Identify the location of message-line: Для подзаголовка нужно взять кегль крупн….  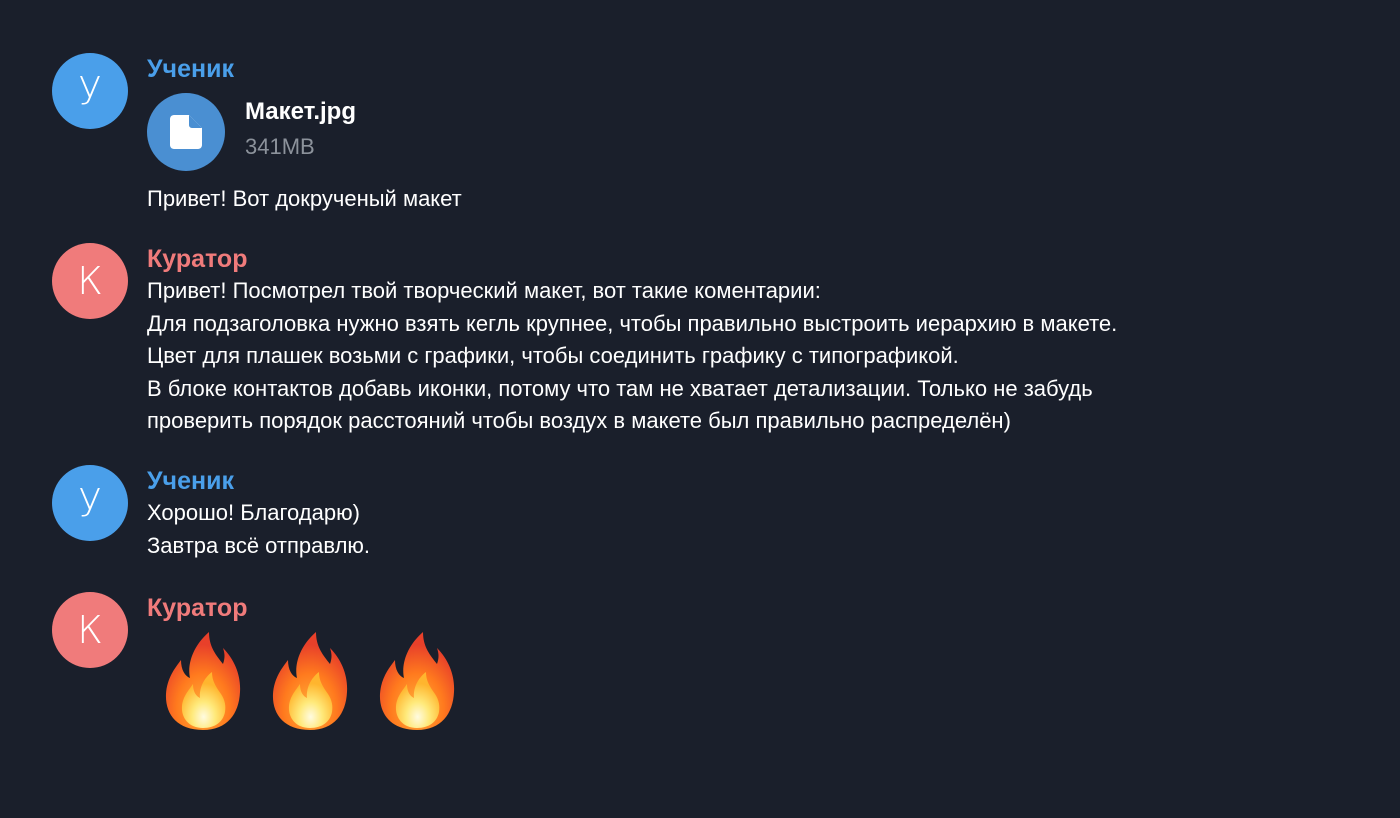
(632, 323).